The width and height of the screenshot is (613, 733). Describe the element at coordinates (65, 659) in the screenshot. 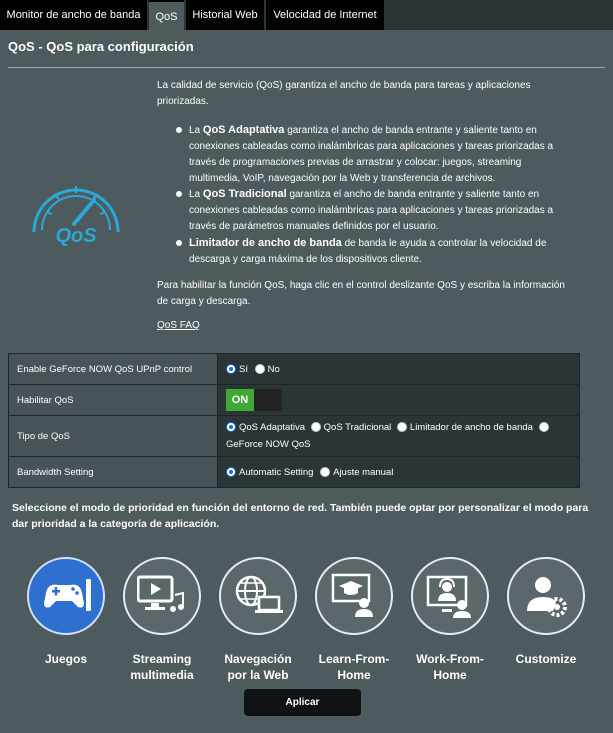

I see `mode-label: Juegos` at that location.